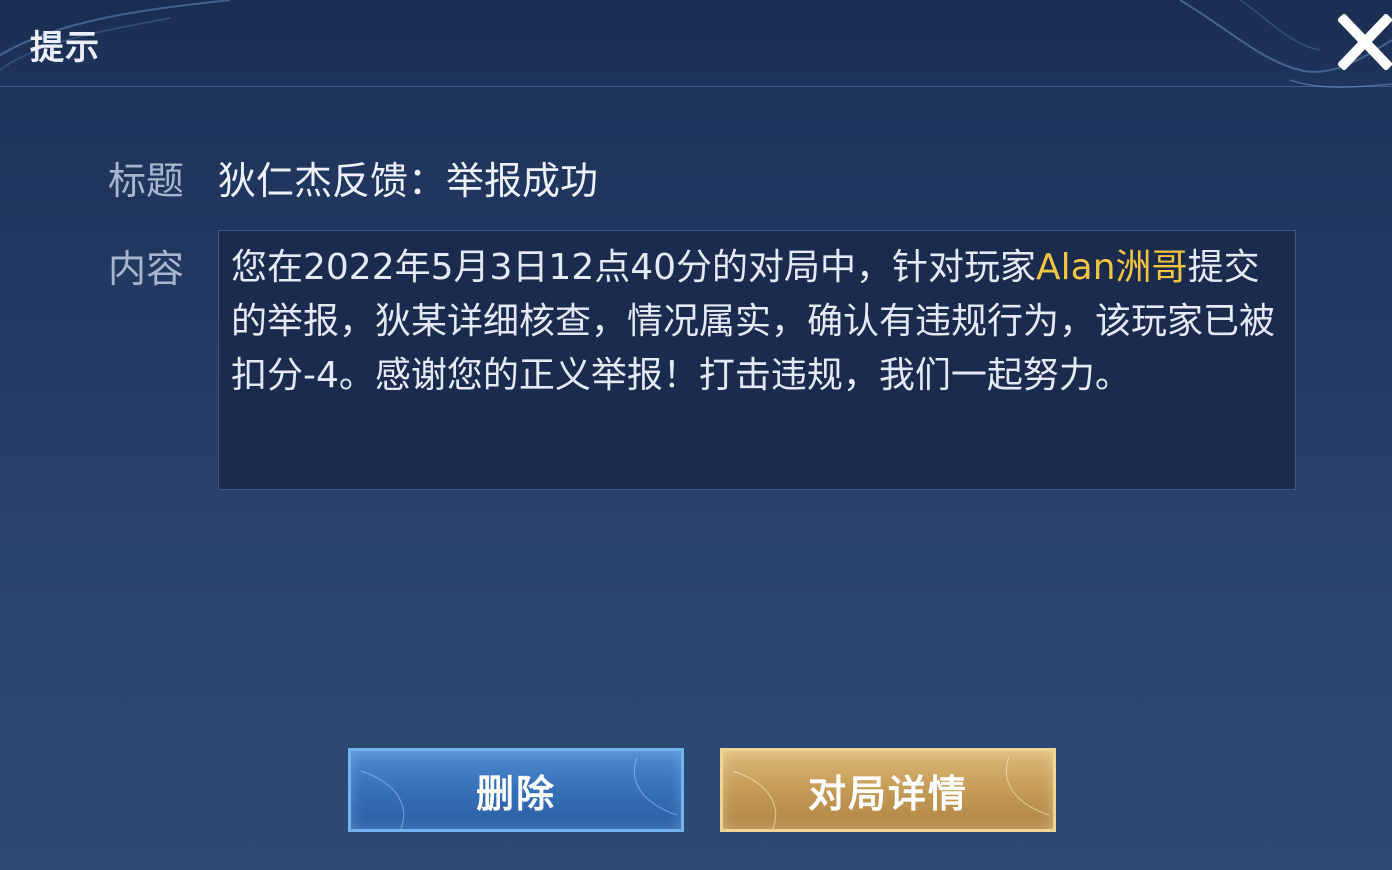  I want to click on delete-button: 删除, so click(516, 790).